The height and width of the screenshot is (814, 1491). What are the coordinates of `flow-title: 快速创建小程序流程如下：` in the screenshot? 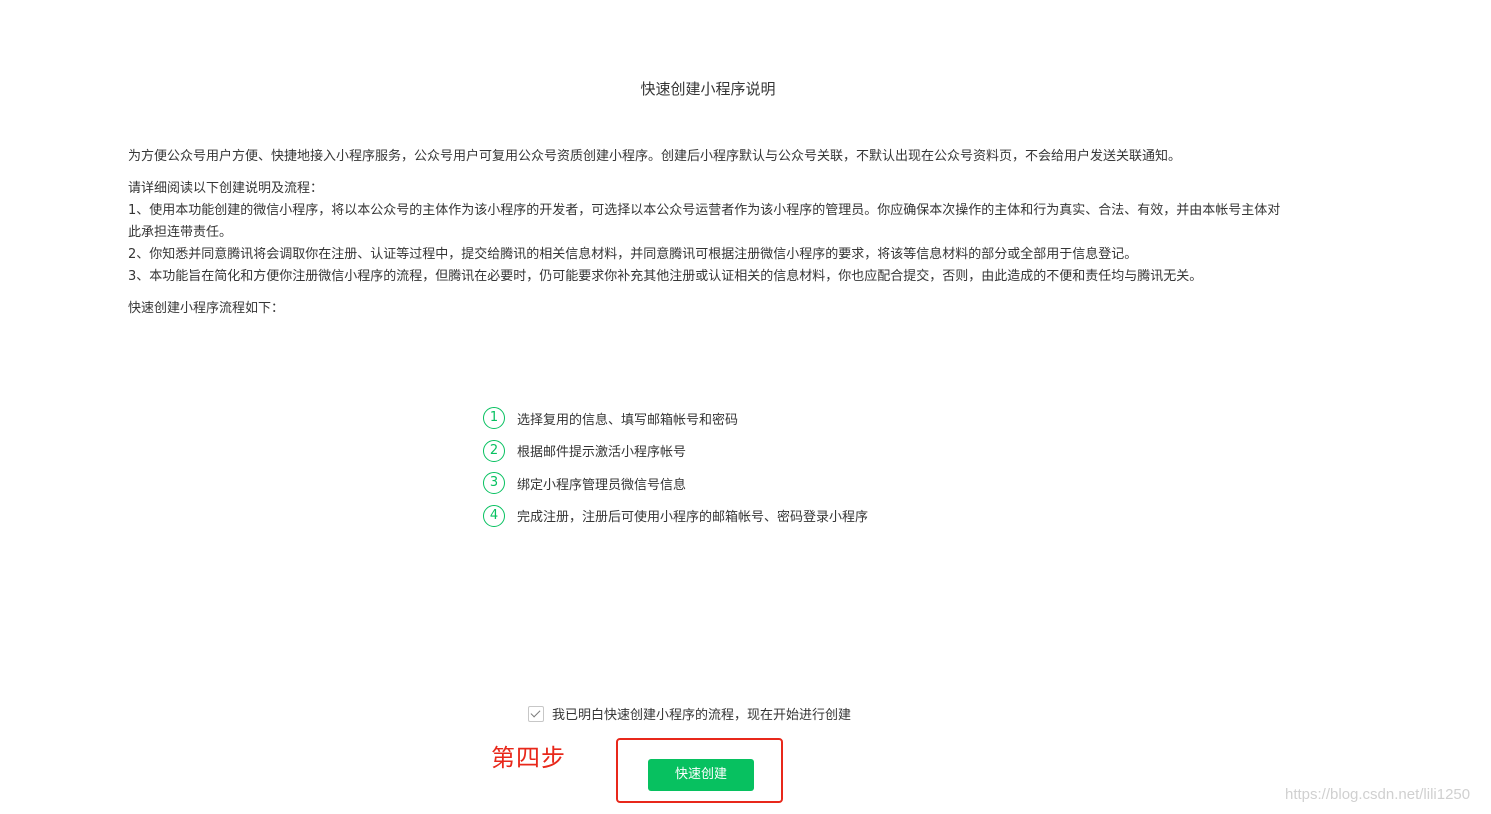 It's located at (206, 308).